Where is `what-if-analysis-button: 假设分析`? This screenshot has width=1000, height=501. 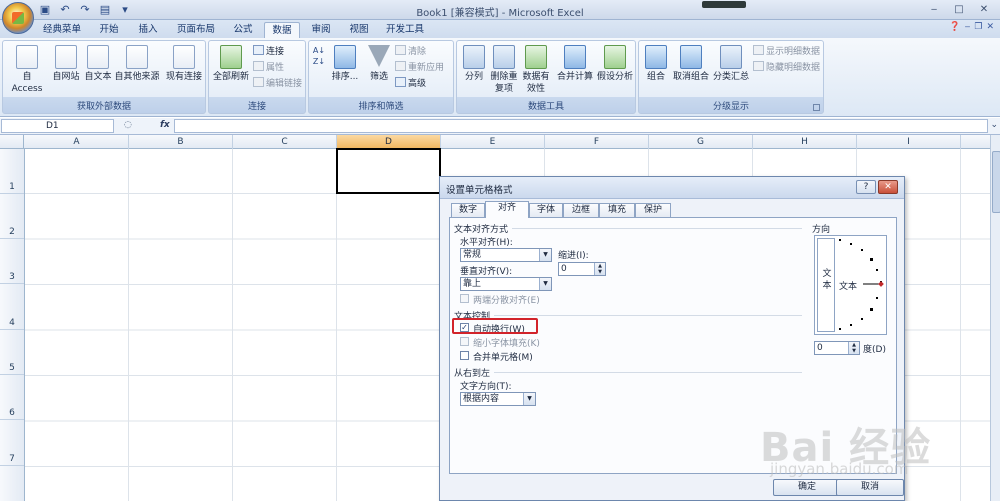
what-if-analysis-button: 假设分析 is located at coordinates (615, 64).